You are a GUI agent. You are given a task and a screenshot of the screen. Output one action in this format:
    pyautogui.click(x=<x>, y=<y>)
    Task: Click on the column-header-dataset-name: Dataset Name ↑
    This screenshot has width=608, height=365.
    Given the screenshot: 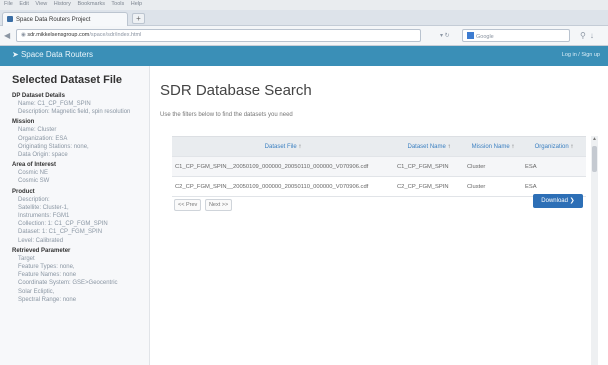 What is the action you would take?
    pyautogui.click(x=429, y=146)
    